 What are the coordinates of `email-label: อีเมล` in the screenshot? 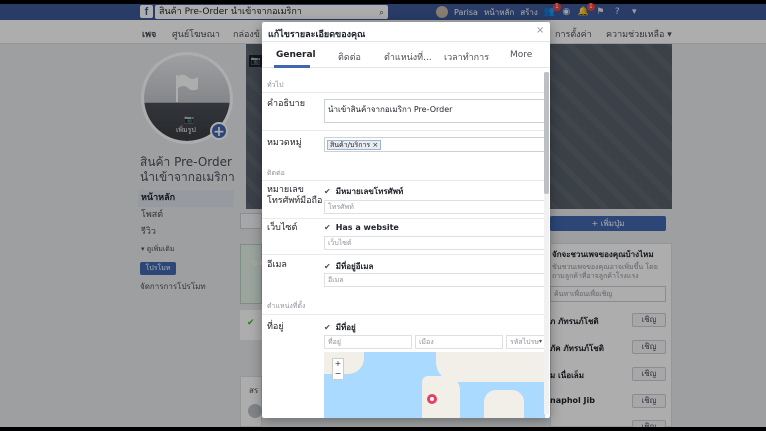 It's located at (277, 265).